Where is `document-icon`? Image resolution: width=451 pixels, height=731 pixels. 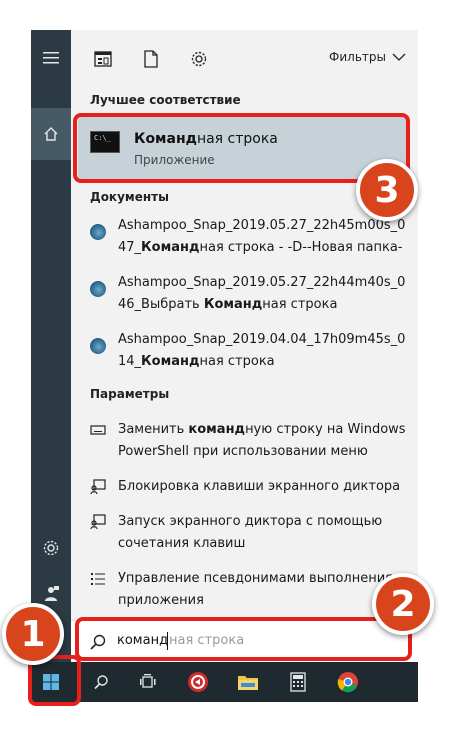
document-icon is located at coordinates (151, 59).